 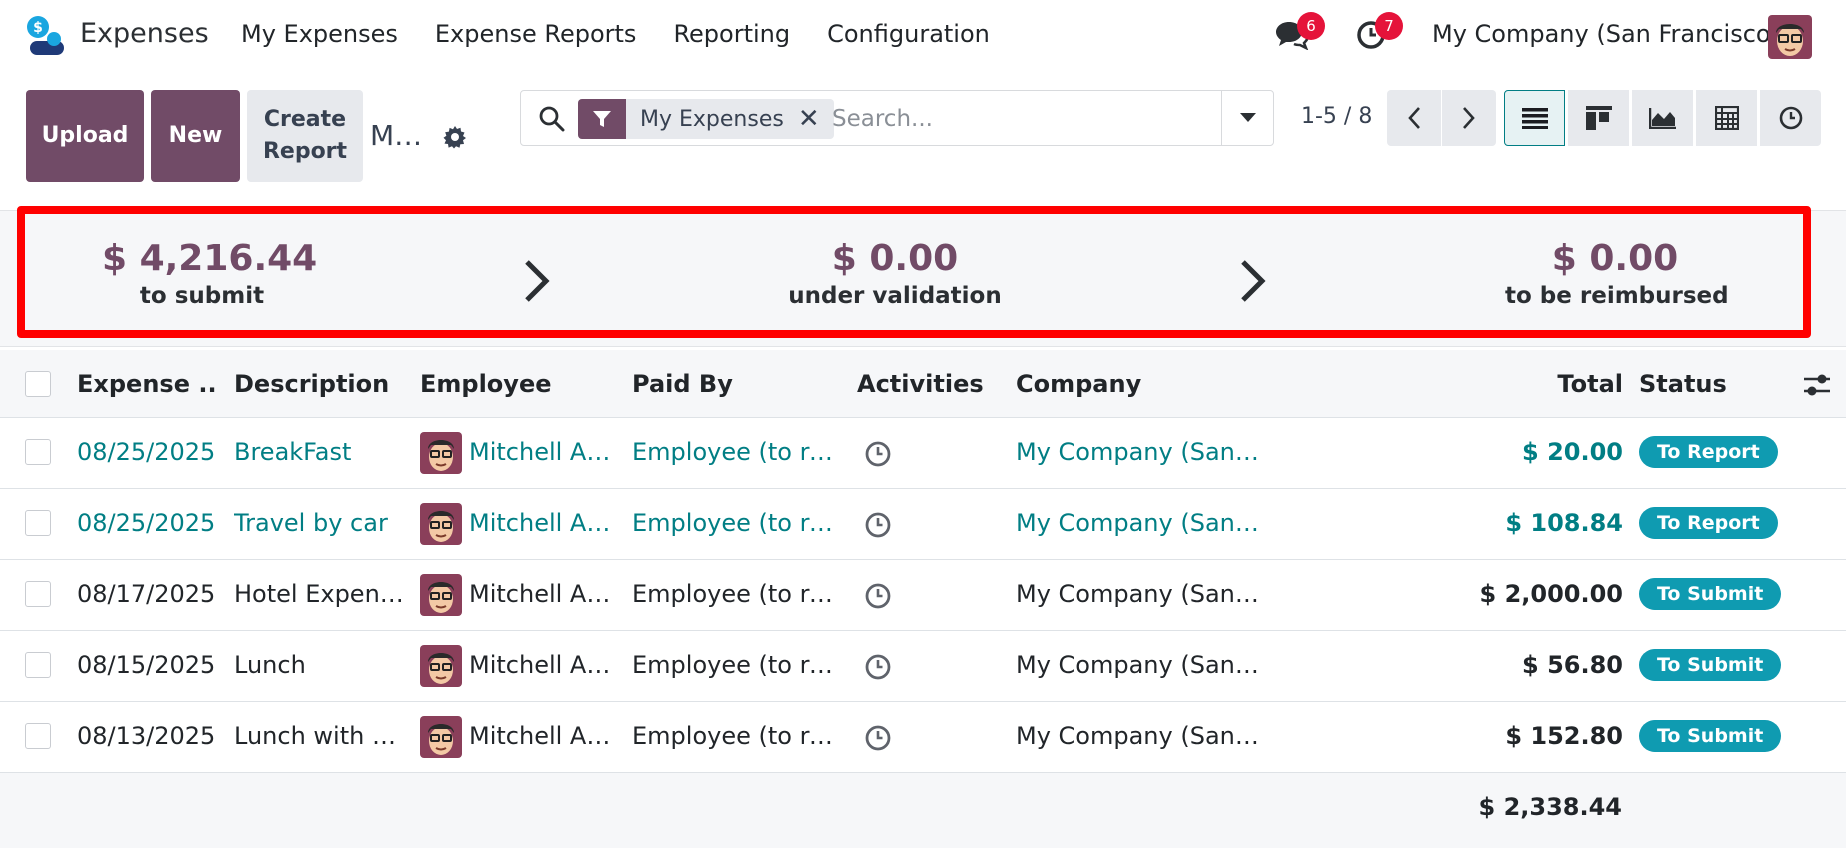 I want to click on expense-date-cell: 08/13/2025, so click(x=152, y=736).